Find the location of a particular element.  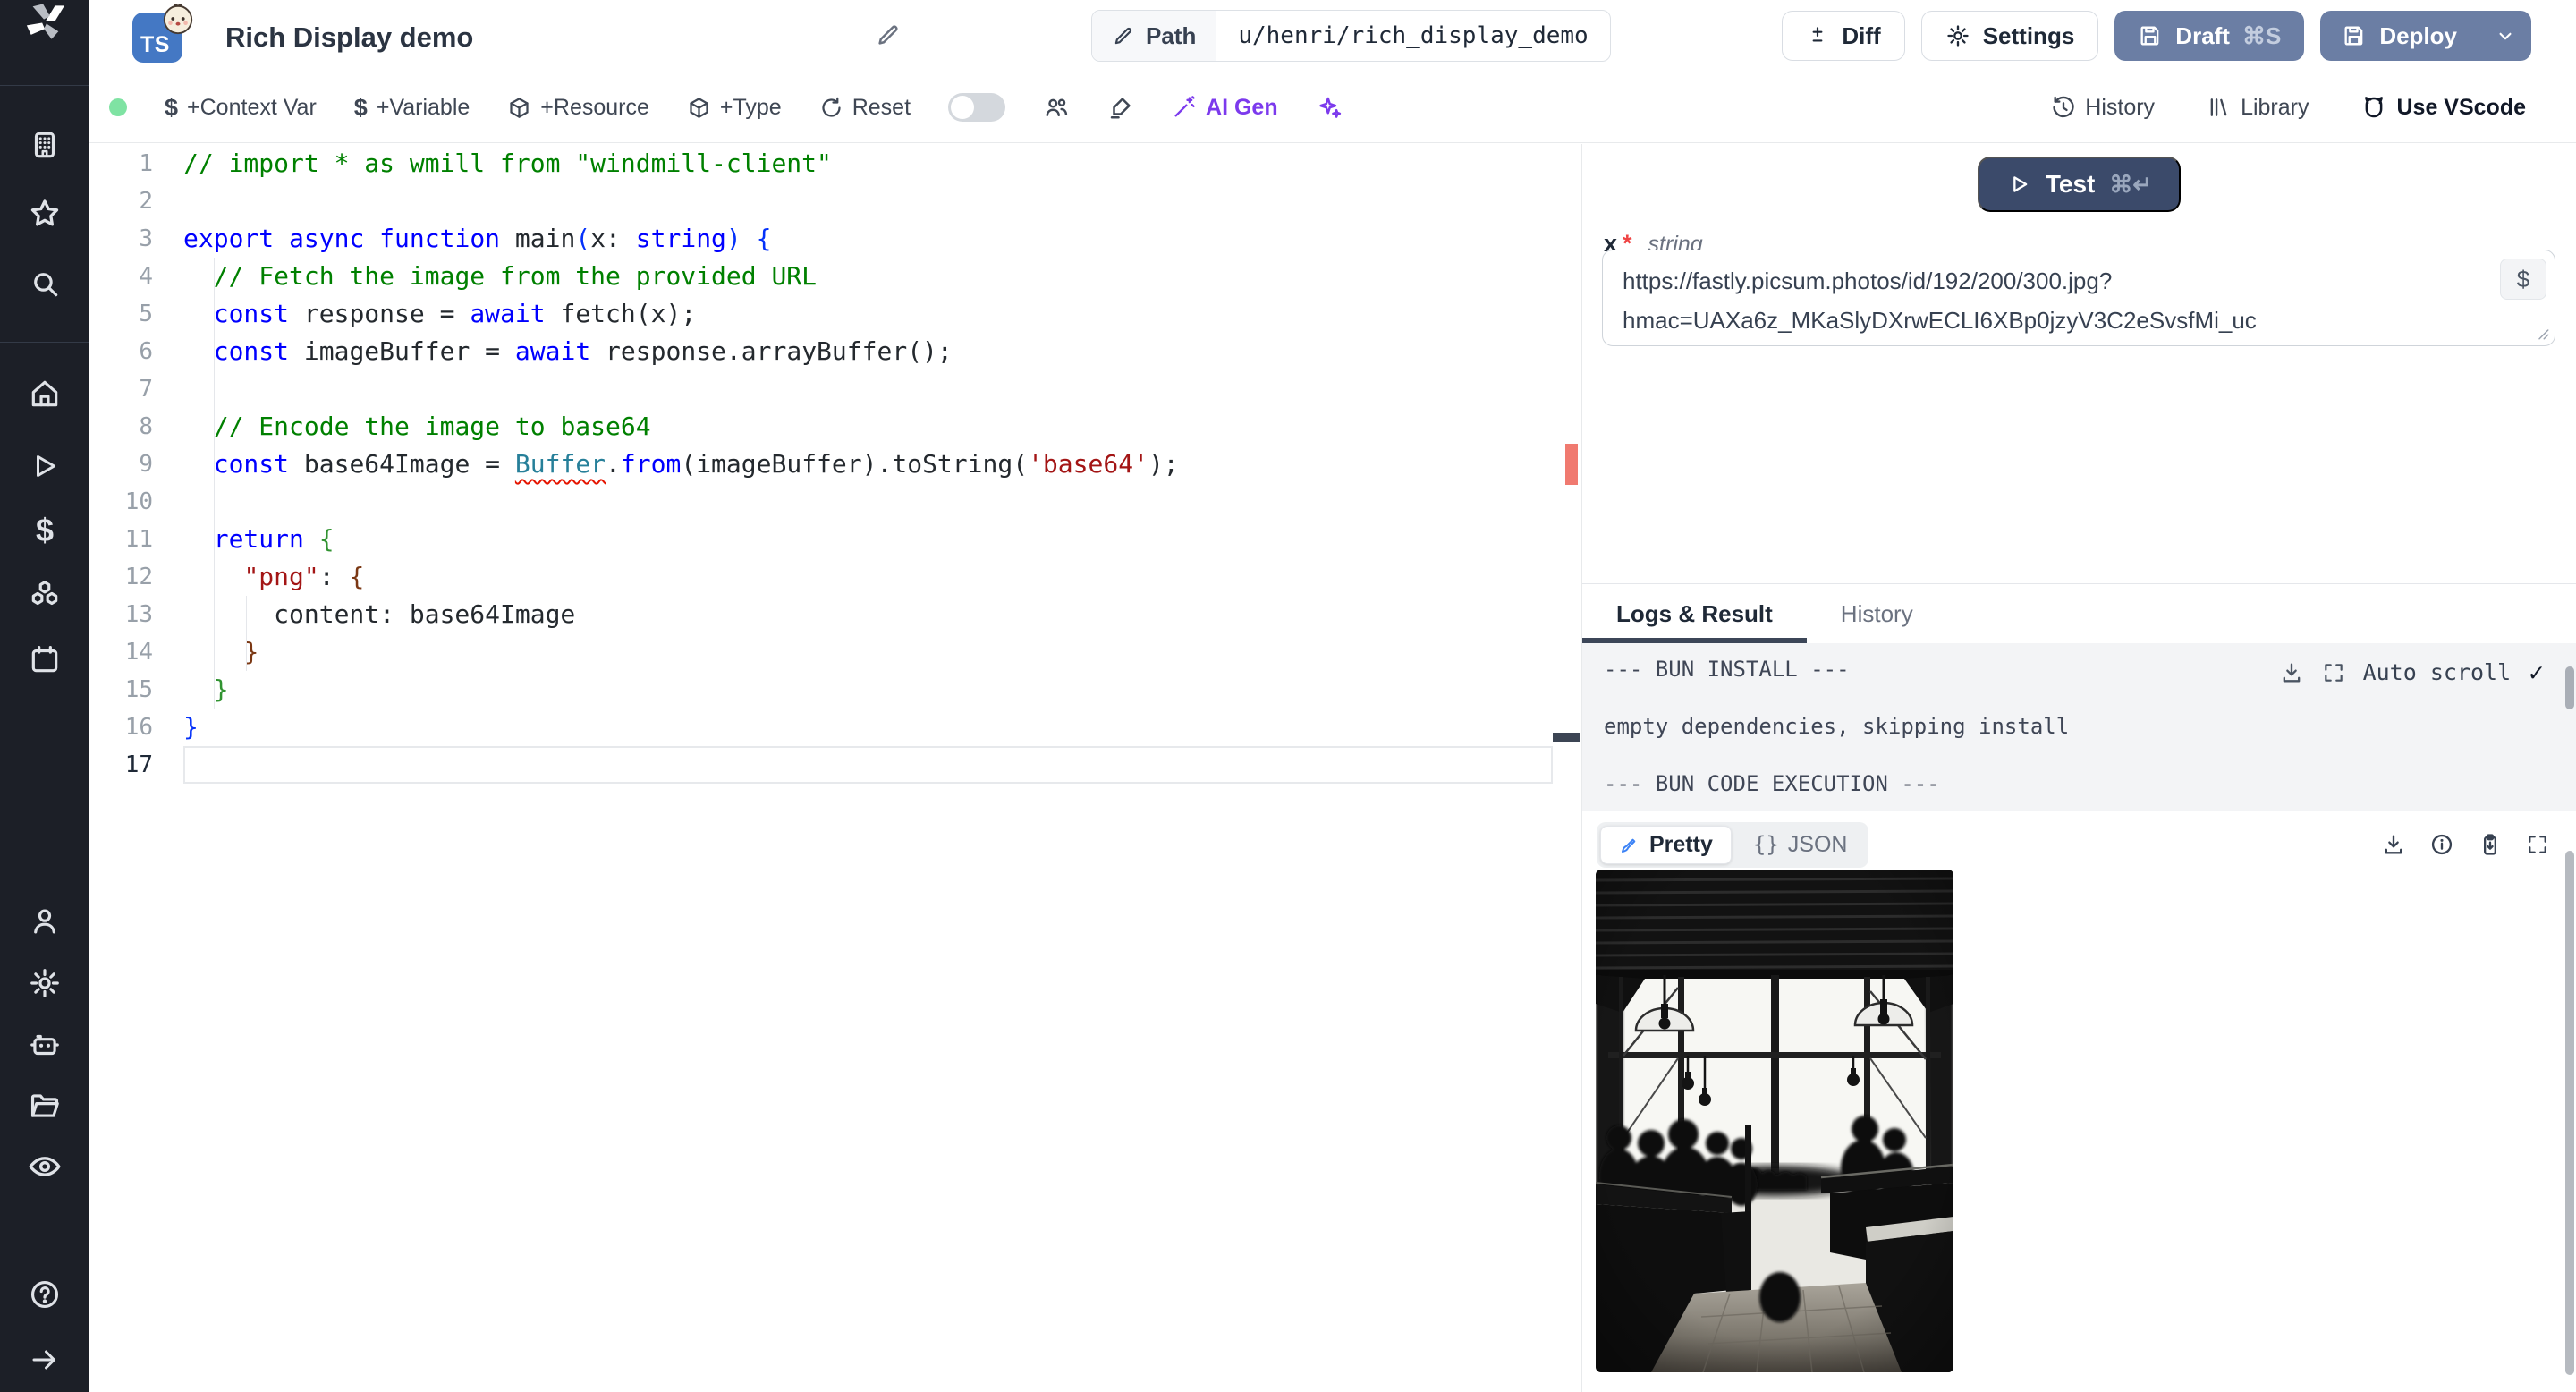

line-number: 3 is located at coordinates (146, 238).